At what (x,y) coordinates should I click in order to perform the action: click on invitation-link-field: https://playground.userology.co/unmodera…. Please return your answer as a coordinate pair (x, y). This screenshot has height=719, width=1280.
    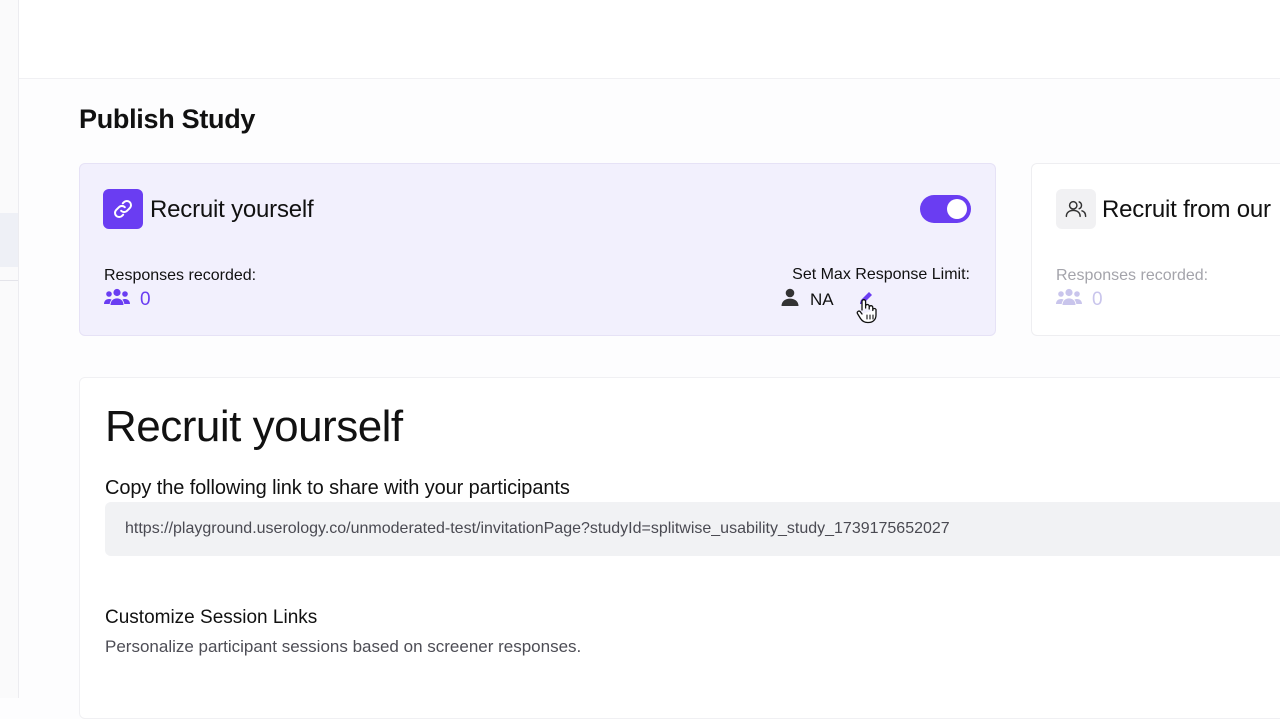
    Looking at the image, I should click on (692, 529).